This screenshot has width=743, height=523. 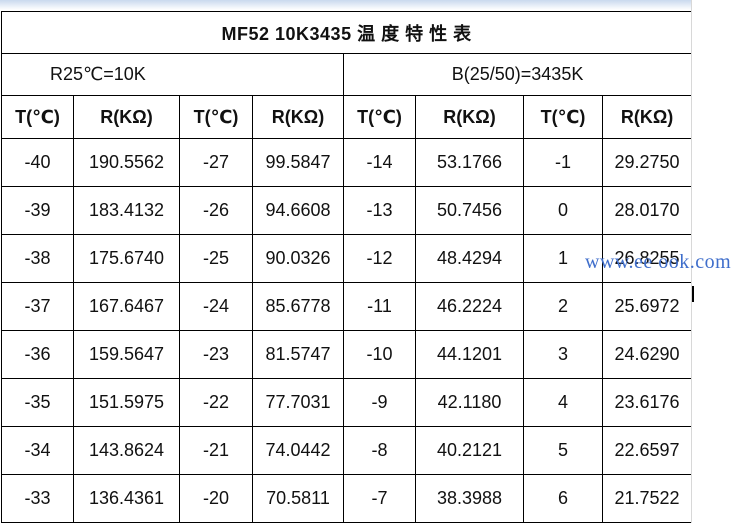 I want to click on text-cursor, so click(x=693, y=294).